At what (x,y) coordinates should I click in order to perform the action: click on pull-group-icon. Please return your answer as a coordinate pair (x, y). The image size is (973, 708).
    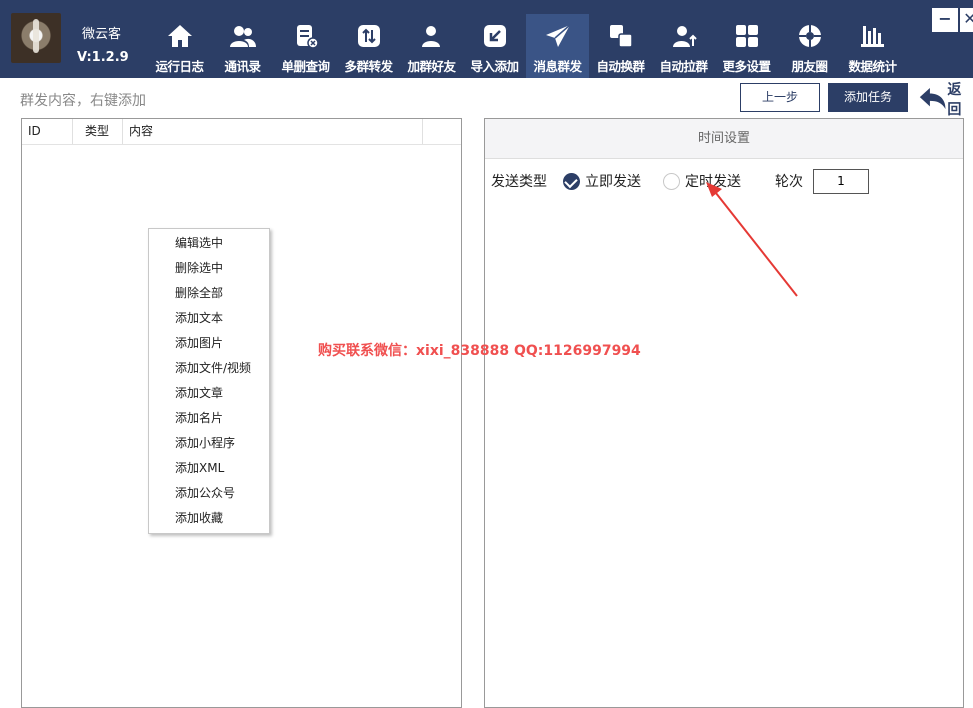
    Looking at the image, I should click on (684, 36).